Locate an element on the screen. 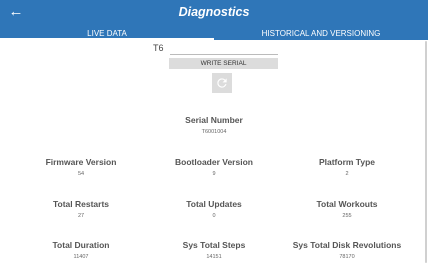  metric-label: Total Duration is located at coordinates (81, 245).